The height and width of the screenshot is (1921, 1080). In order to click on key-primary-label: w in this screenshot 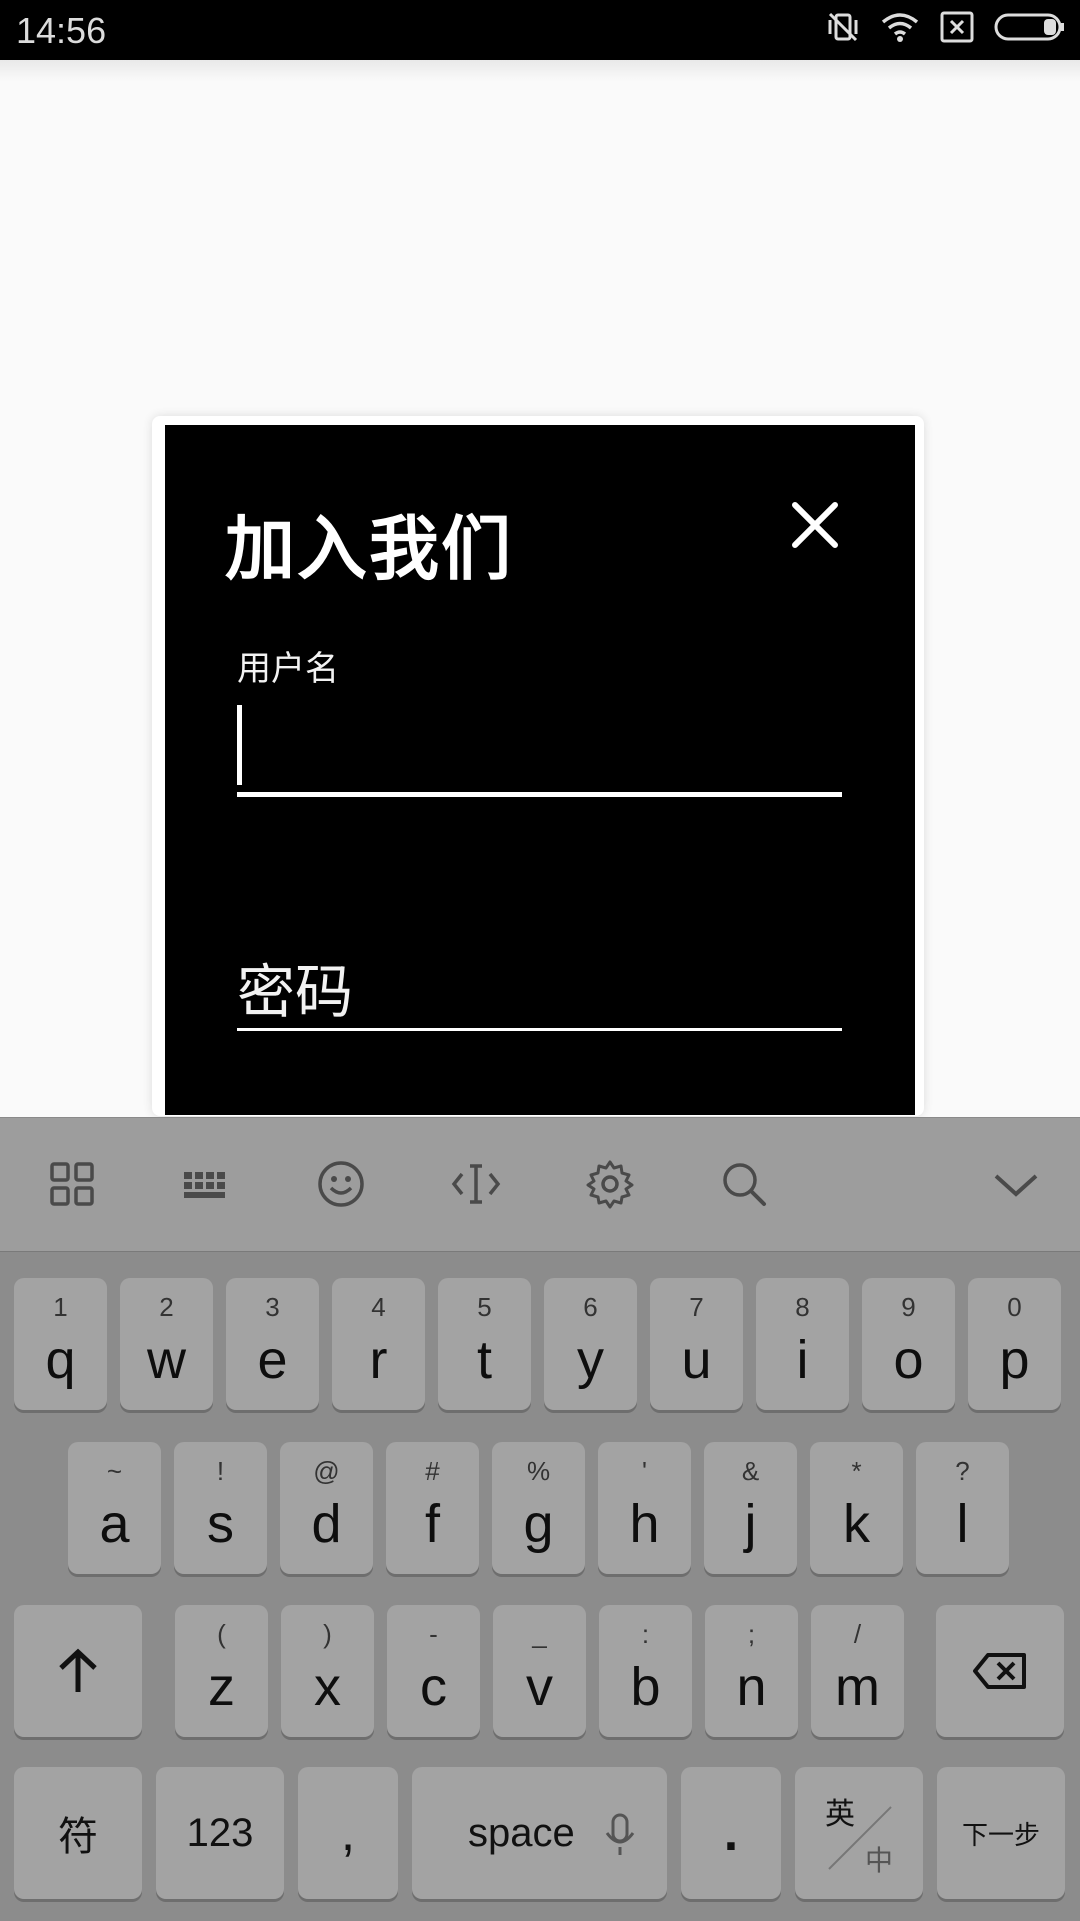, I will do `click(166, 1360)`.